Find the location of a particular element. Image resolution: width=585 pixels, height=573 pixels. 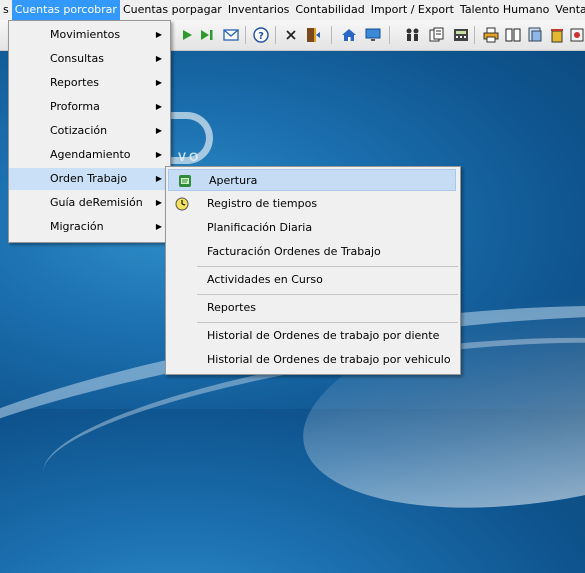

menu-item-planificacion-diaria: Planificación Diaria is located at coordinates (313, 228).